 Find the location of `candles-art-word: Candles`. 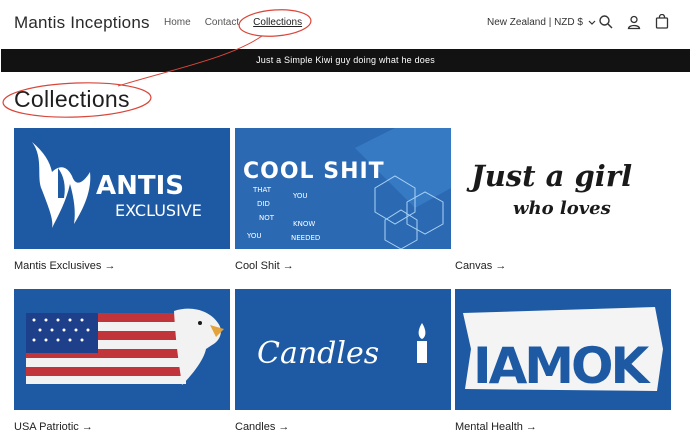

candles-art-word: Candles is located at coordinates (318, 353).